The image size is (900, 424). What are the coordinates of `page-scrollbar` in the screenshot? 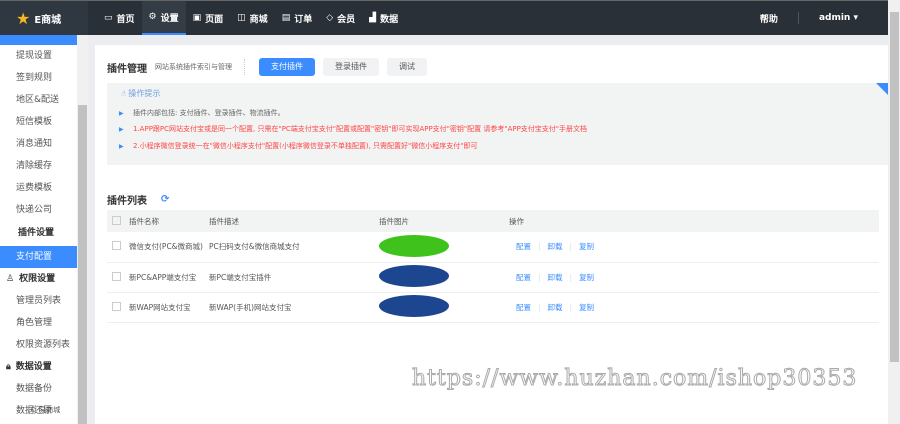 It's located at (894, 212).